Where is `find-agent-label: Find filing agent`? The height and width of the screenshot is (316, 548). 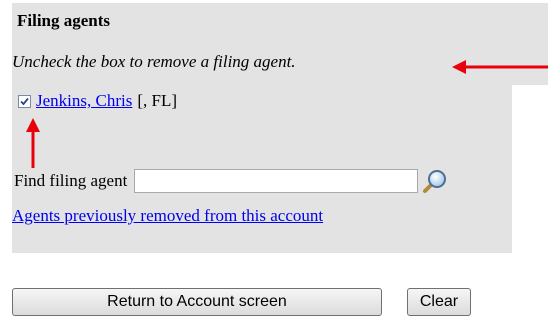 find-agent-label: Find filing agent is located at coordinates (71, 180).